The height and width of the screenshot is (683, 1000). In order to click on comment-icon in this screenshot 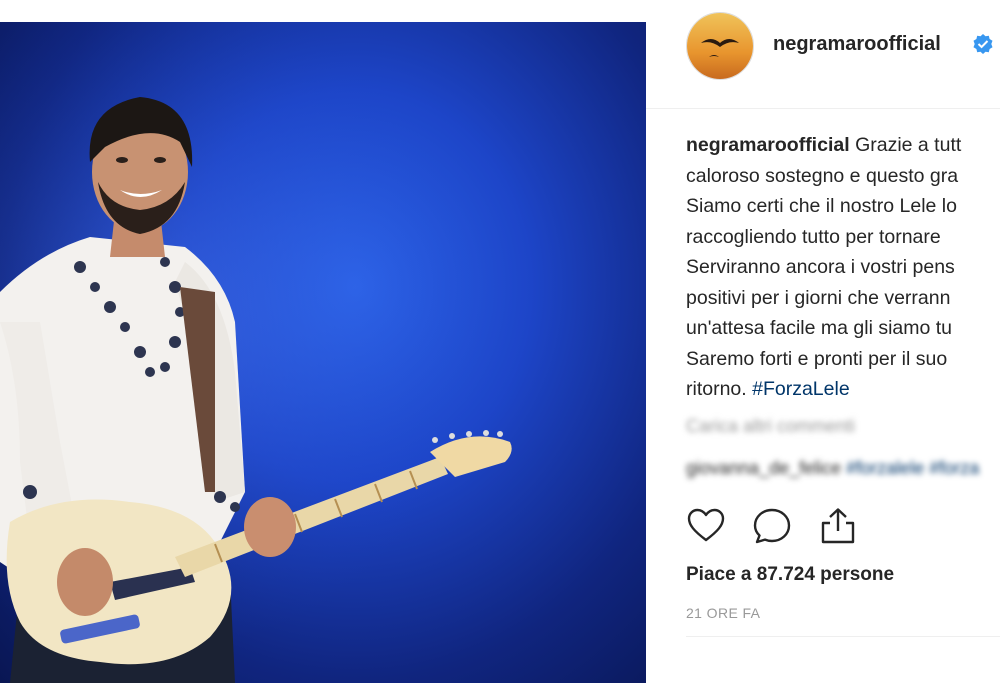, I will do `click(772, 526)`.